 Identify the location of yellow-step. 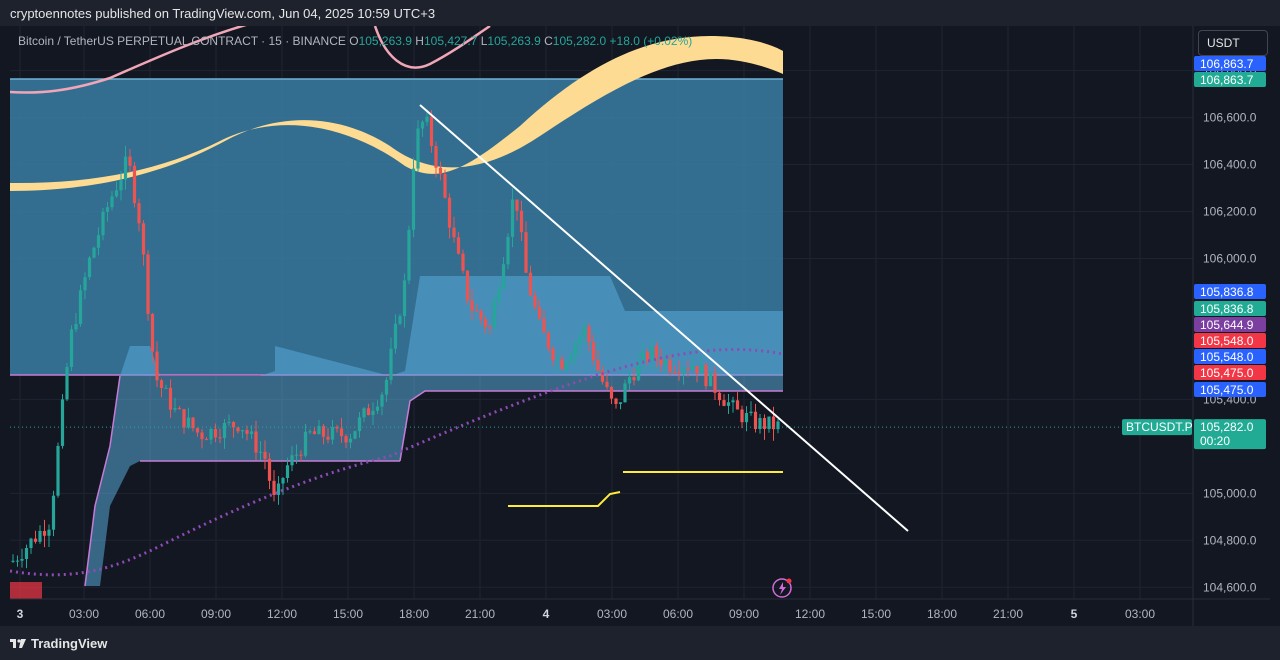
(564, 499).